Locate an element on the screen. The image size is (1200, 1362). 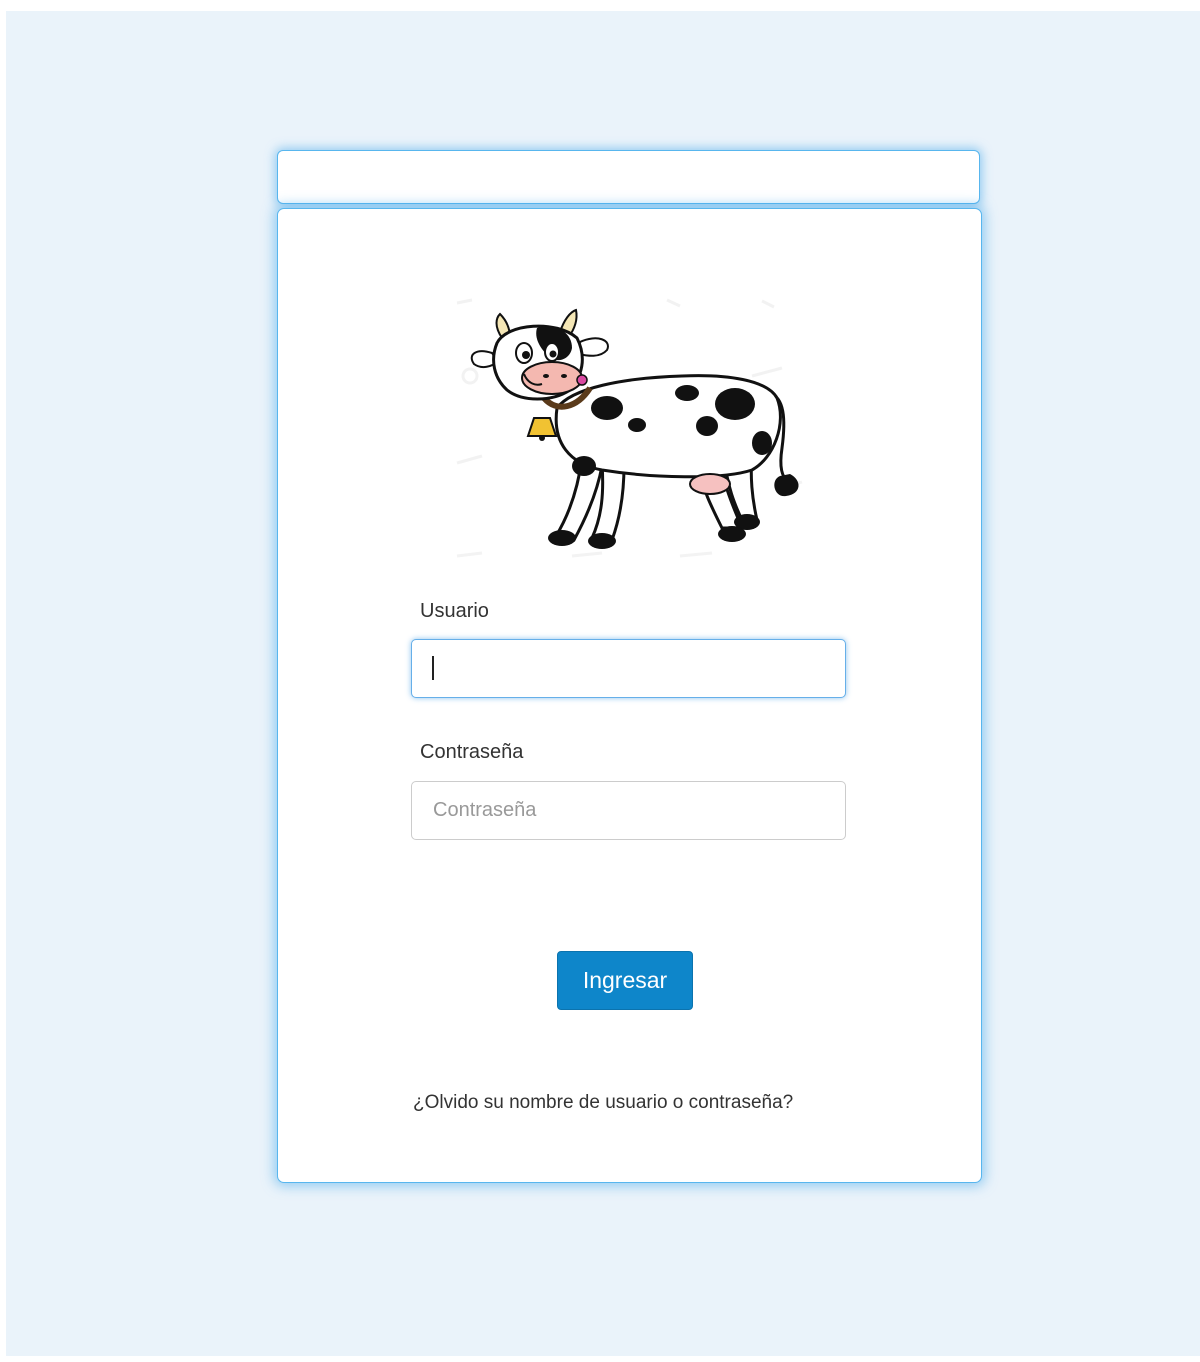
password-input is located at coordinates (628, 810).